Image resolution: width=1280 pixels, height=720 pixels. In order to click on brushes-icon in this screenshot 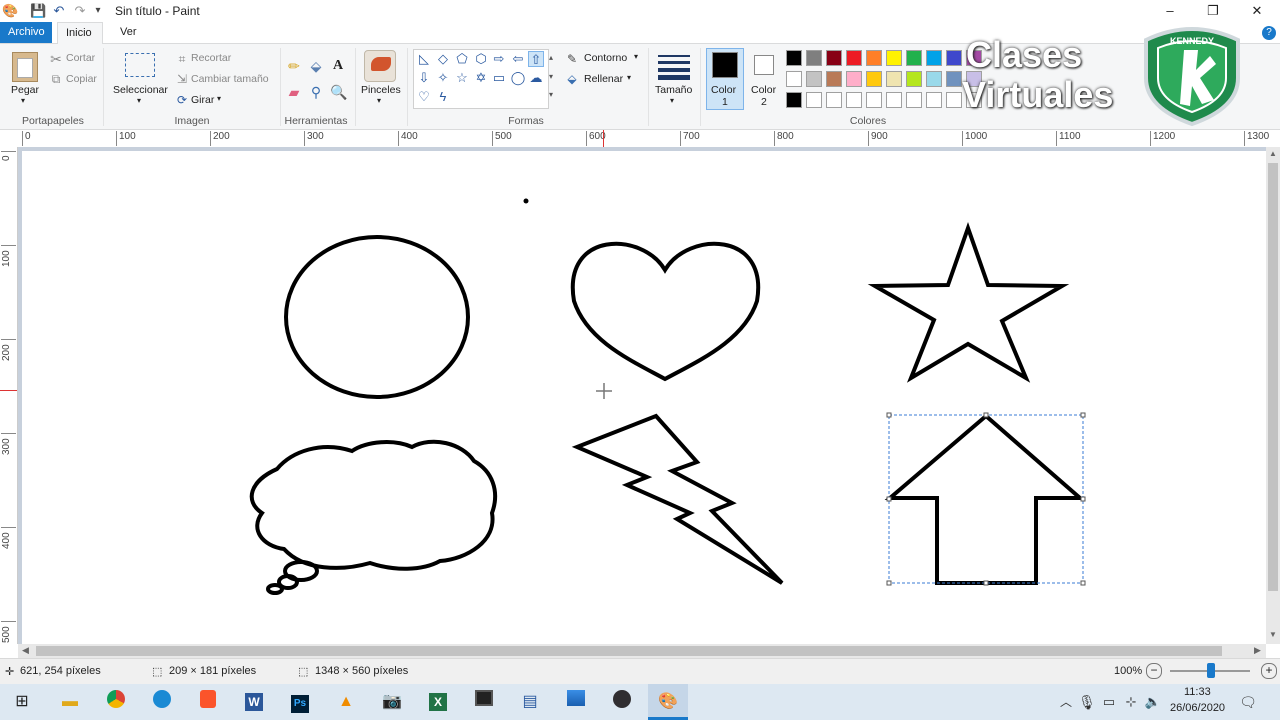, I will do `click(380, 66)`.